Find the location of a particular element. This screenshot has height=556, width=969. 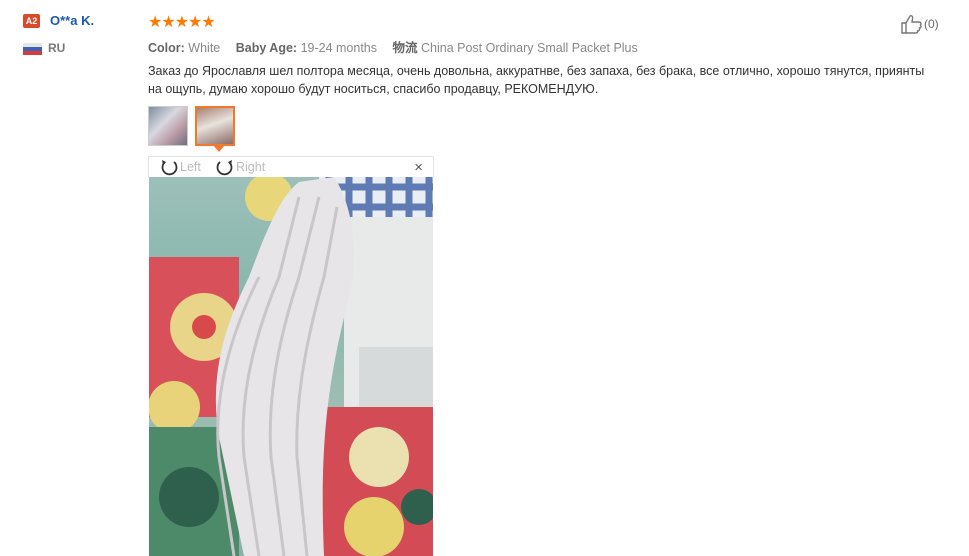

baby-age-key: Baby Age: is located at coordinates (266, 48).